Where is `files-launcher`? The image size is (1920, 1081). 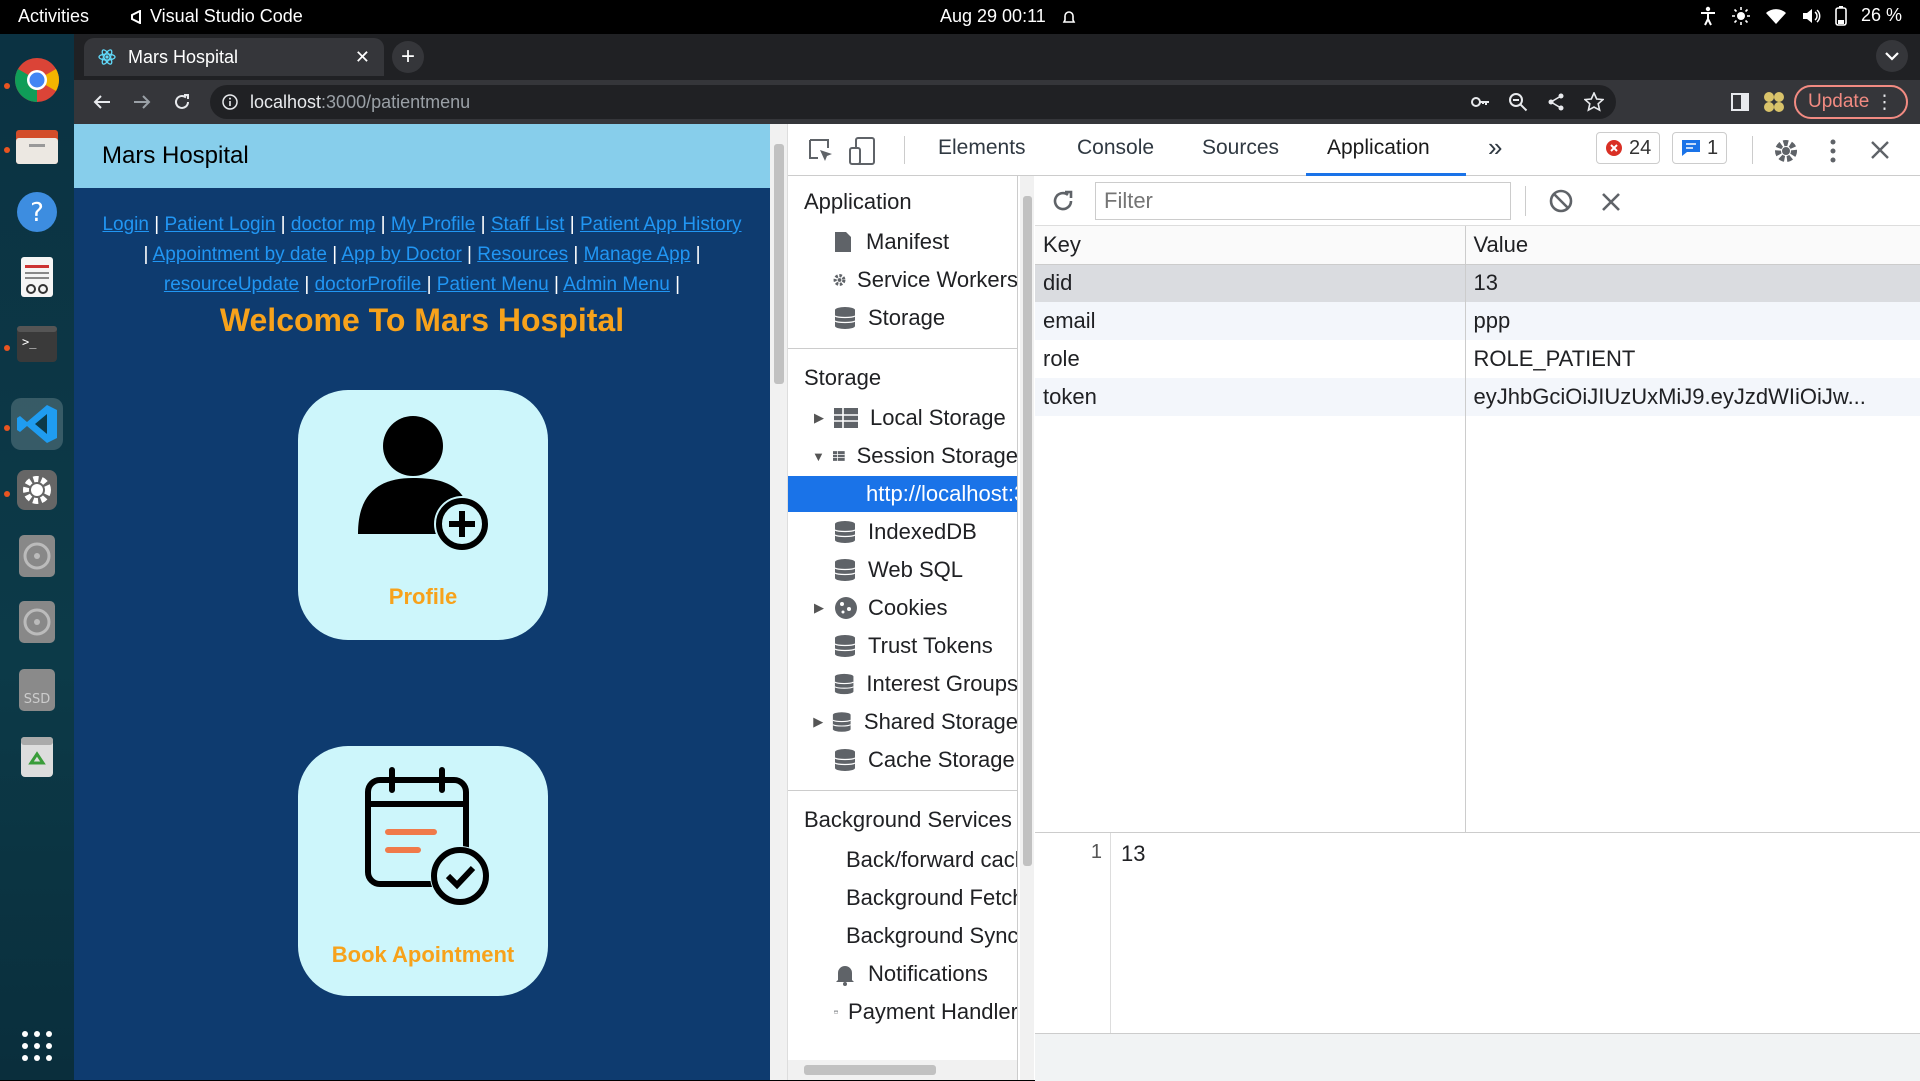
files-launcher is located at coordinates (37, 146).